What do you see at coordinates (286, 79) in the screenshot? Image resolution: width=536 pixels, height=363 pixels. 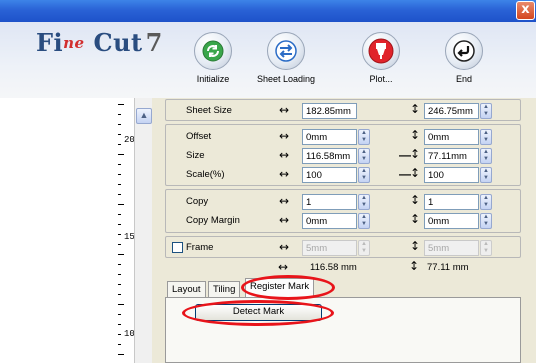 I see `sheet-loading-label: Sheet Loading` at bounding box center [286, 79].